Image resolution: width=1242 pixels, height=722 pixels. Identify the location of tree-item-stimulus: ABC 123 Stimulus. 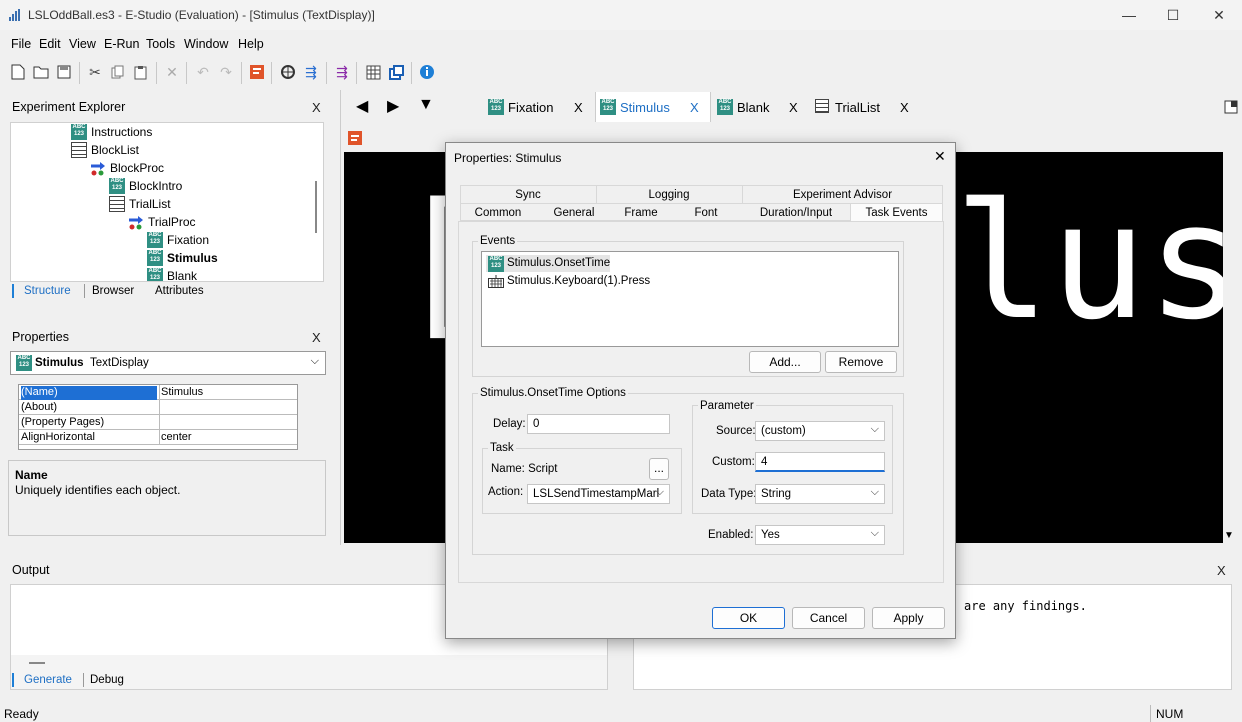
(182, 258).